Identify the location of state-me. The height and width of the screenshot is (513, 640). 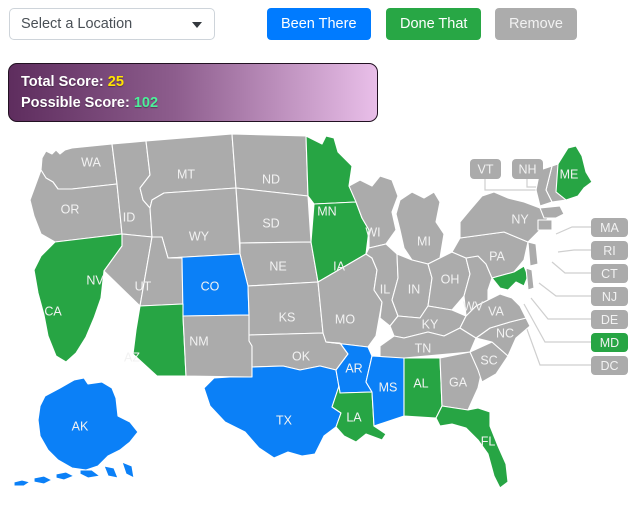
(573, 173).